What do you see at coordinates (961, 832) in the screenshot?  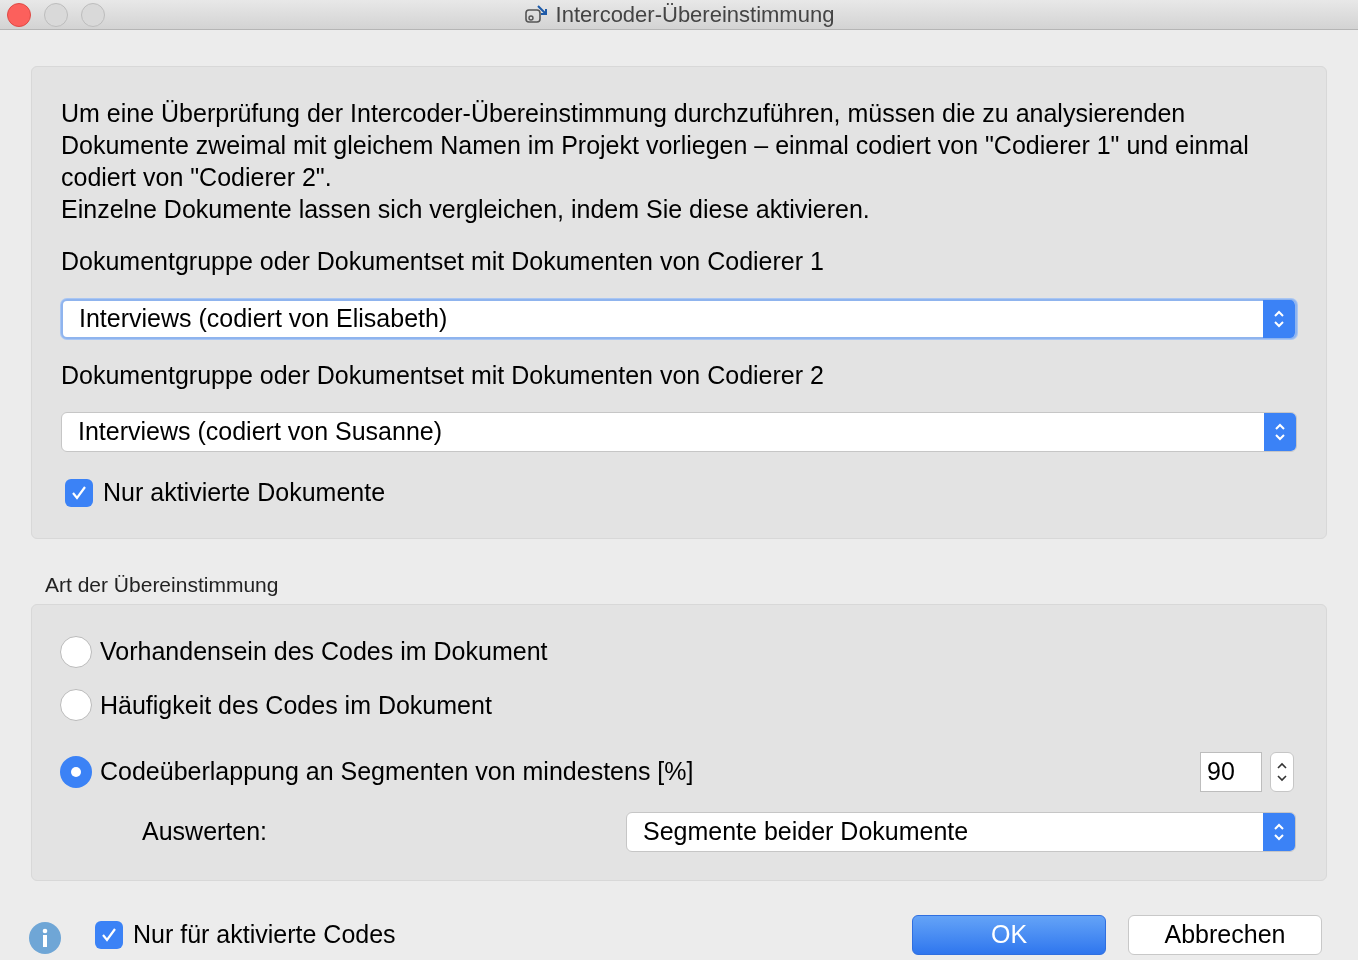 I see `evaluate-select: Segmente beider Dokumente` at bounding box center [961, 832].